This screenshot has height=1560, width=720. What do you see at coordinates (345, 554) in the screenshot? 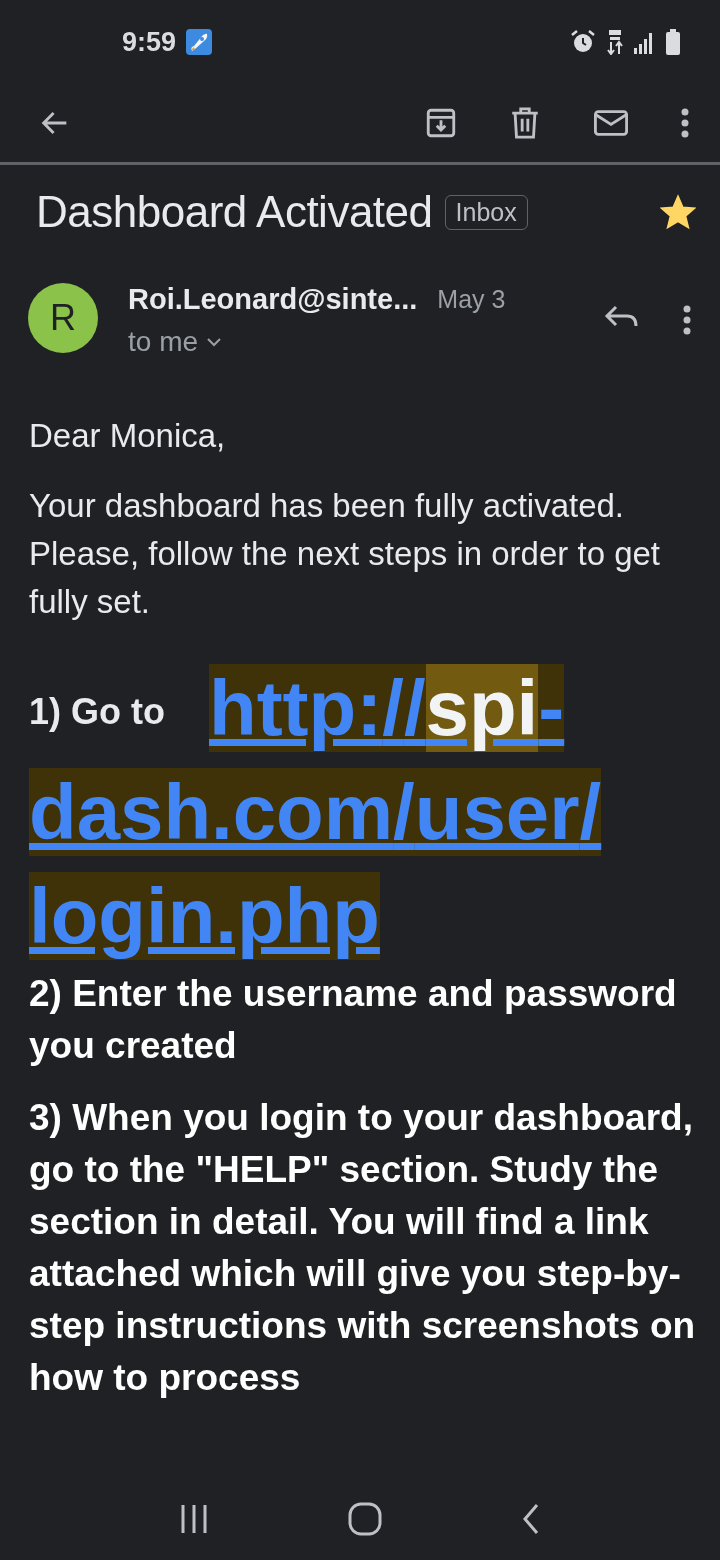
I see `intro-paragraph: Your dashboard has been fully activated. Please, follow the next steps in order to get fully set.` at bounding box center [345, 554].